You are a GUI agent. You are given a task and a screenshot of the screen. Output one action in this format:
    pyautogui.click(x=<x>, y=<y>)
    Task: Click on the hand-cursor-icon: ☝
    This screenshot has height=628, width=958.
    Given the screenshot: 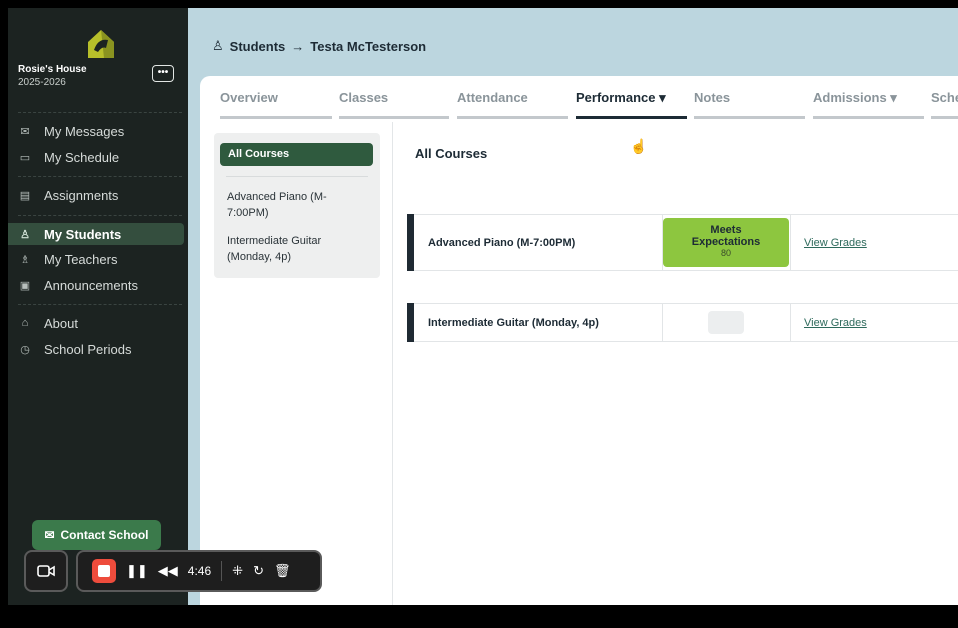 What is the action you would take?
    pyautogui.click(x=639, y=146)
    